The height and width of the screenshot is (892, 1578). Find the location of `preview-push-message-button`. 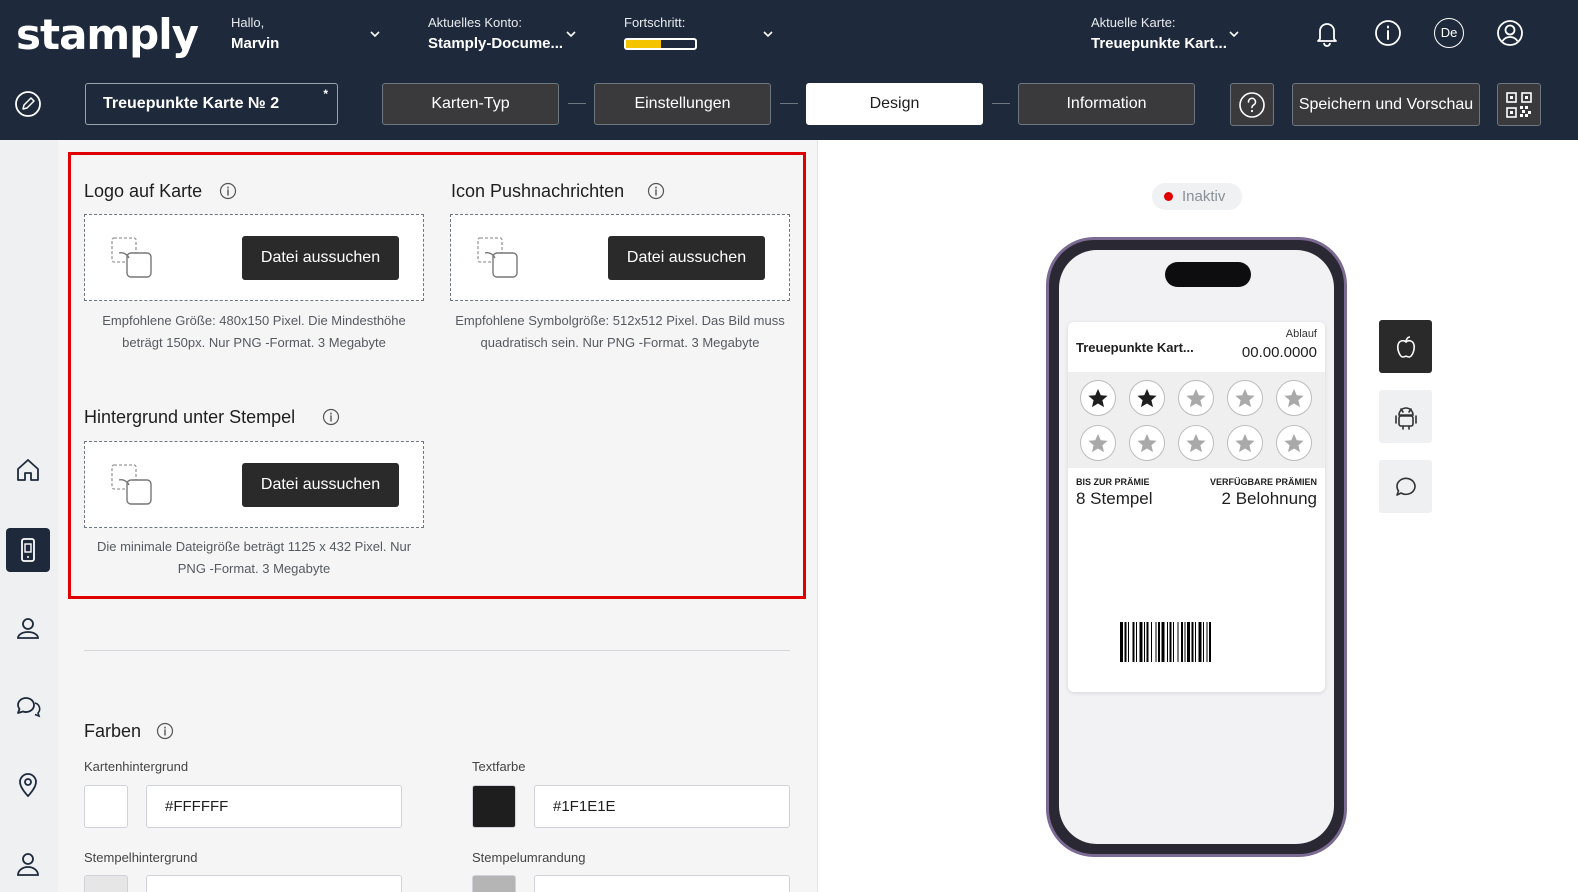

preview-push-message-button is located at coordinates (1405, 486).